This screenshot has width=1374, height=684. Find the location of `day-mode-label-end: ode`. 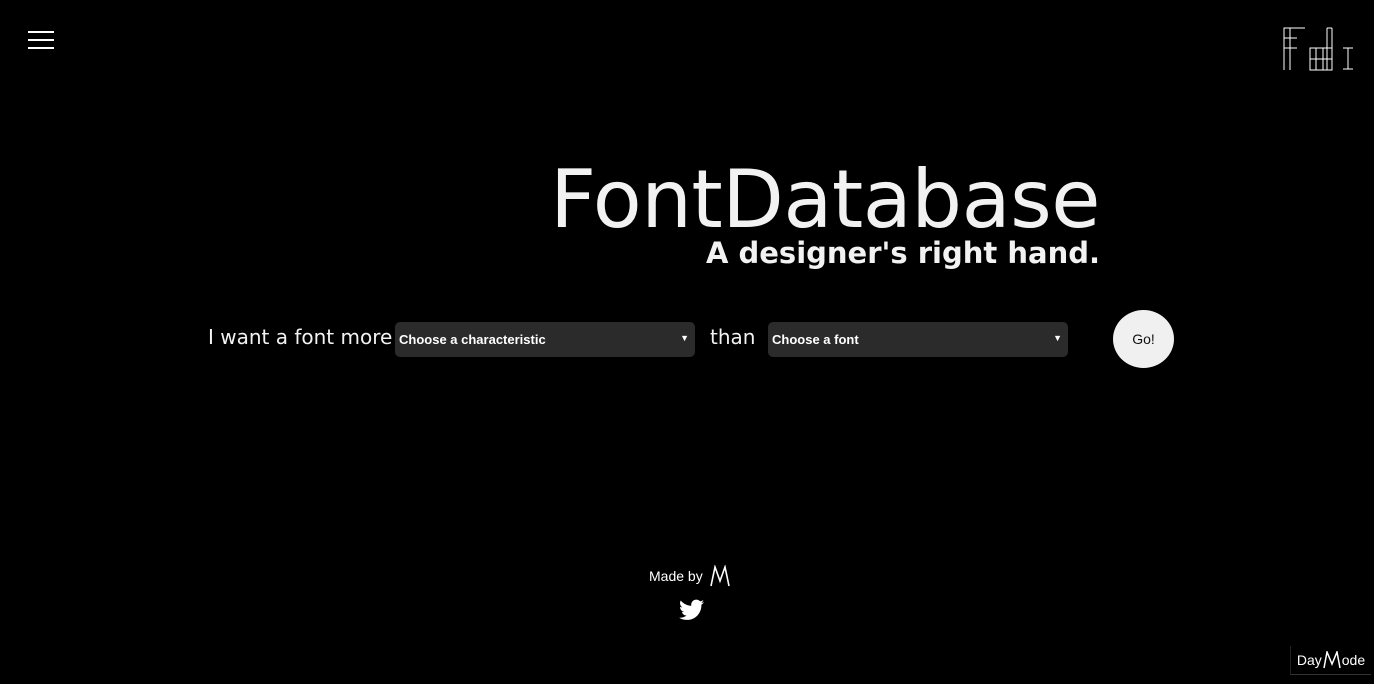

day-mode-label-end: ode is located at coordinates (1353, 660).